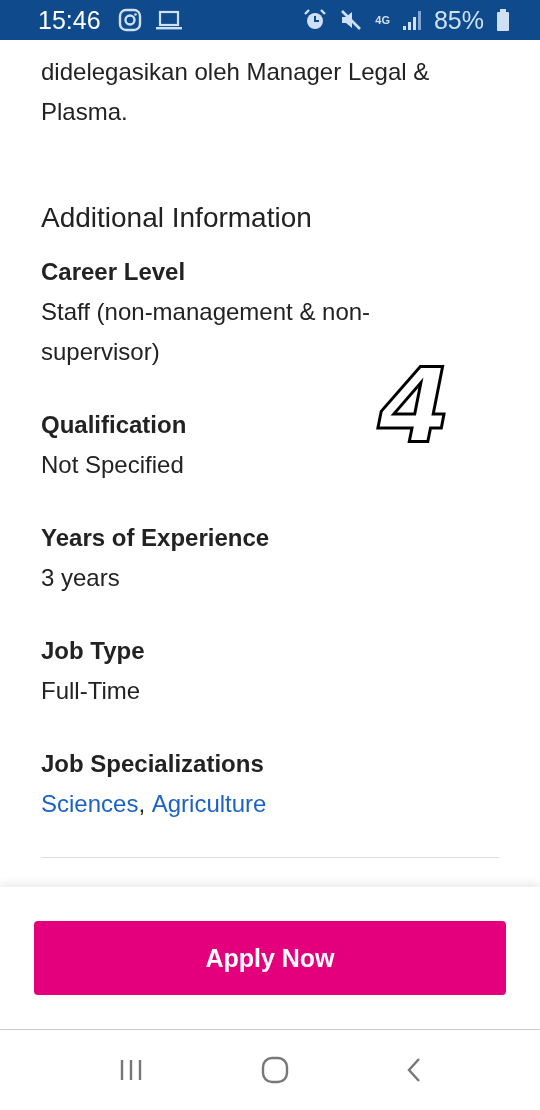  What do you see at coordinates (93, 651) in the screenshot?
I see `field-label: Job Type` at bounding box center [93, 651].